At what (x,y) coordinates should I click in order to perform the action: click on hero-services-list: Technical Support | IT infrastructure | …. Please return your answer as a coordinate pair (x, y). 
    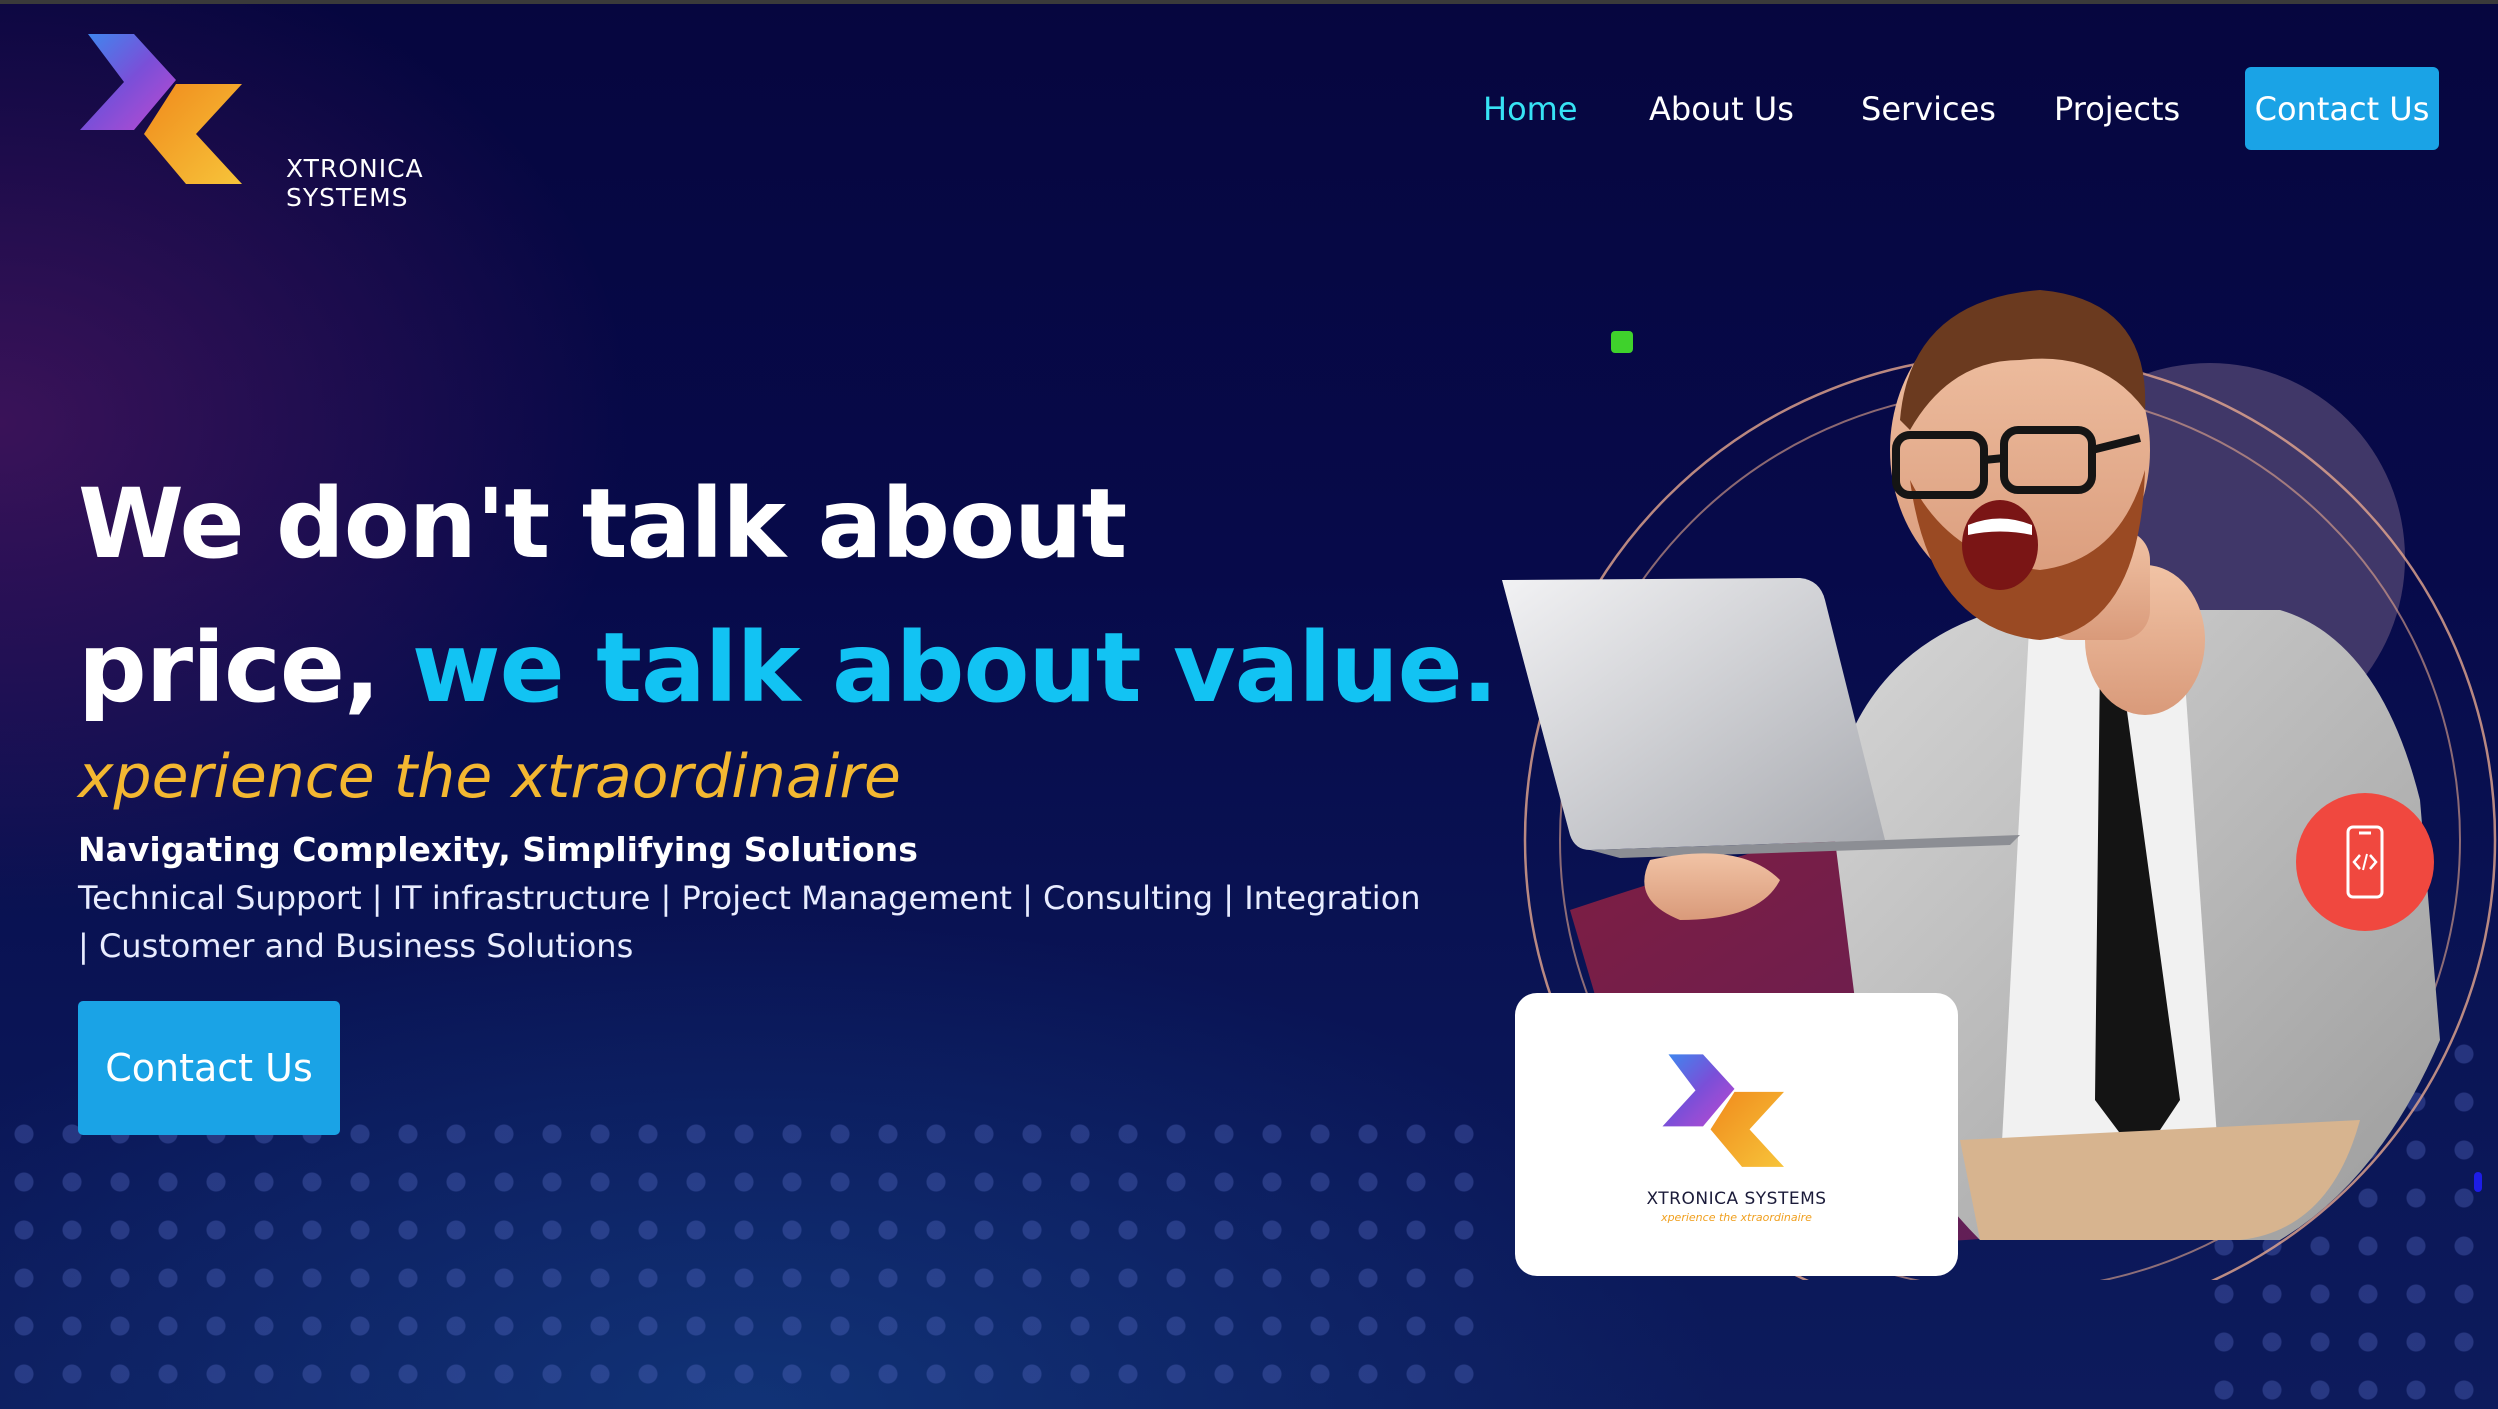
    Looking at the image, I should click on (749, 922).